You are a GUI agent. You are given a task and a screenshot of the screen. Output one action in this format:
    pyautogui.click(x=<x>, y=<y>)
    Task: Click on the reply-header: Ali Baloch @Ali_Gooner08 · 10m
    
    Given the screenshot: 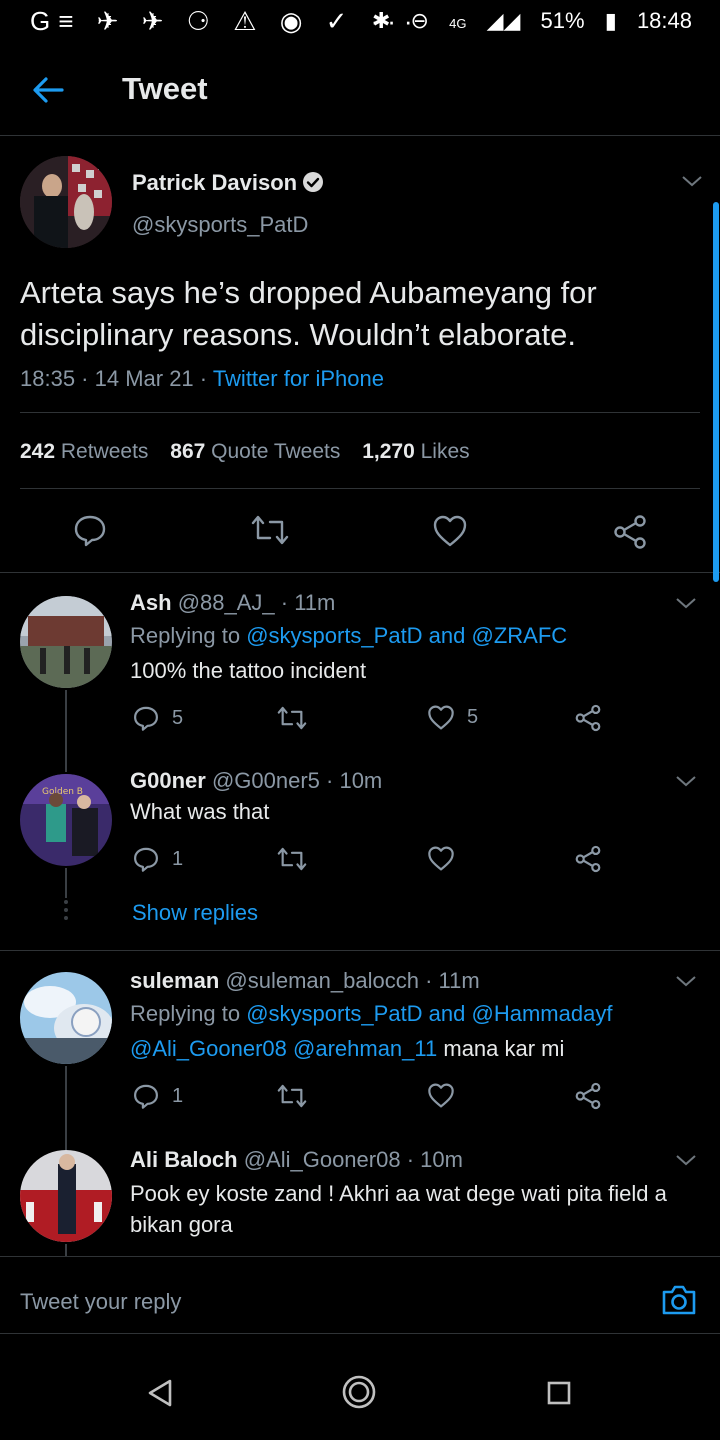 What is the action you would take?
    pyautogui.click(x=296, y=1160)
    